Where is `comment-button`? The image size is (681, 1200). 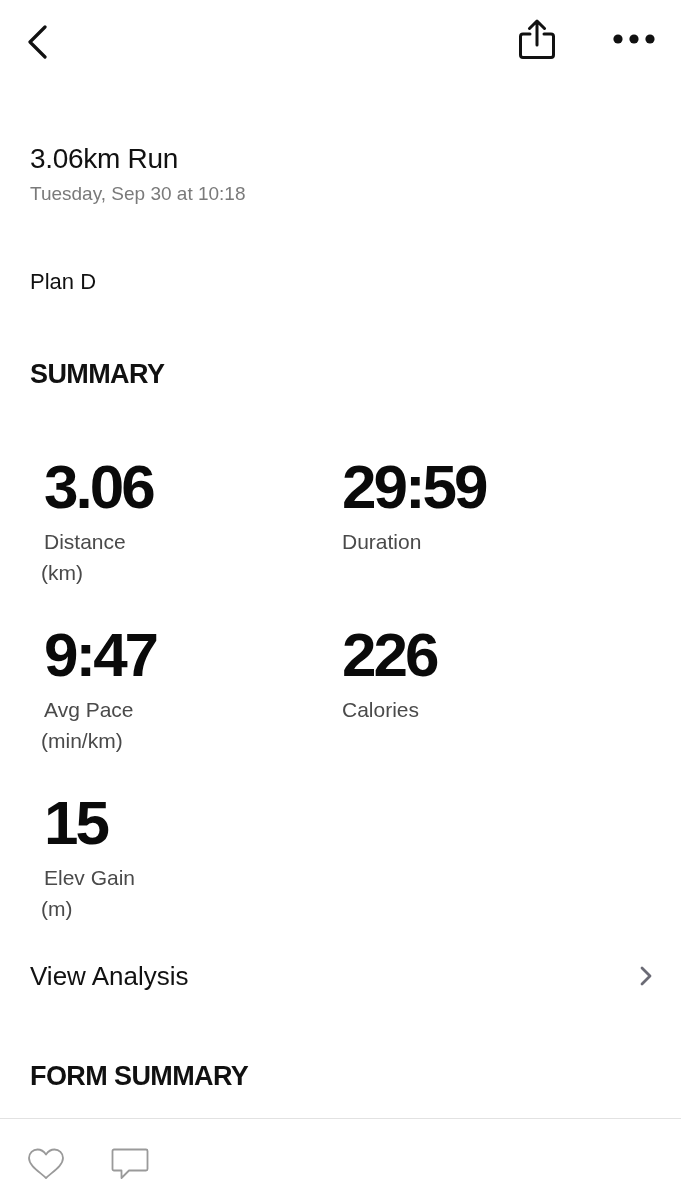
comment-button is located at coordinates (130, 1164).